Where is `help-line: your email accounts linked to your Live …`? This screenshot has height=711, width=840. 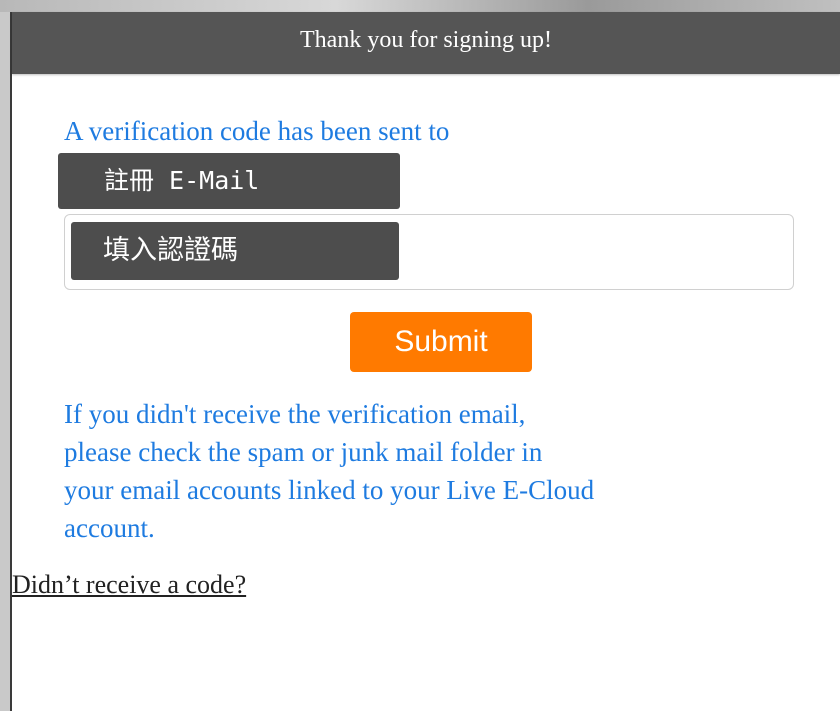
help-line: your email accounts linked to your Live … is located at coordinates (329, 490).